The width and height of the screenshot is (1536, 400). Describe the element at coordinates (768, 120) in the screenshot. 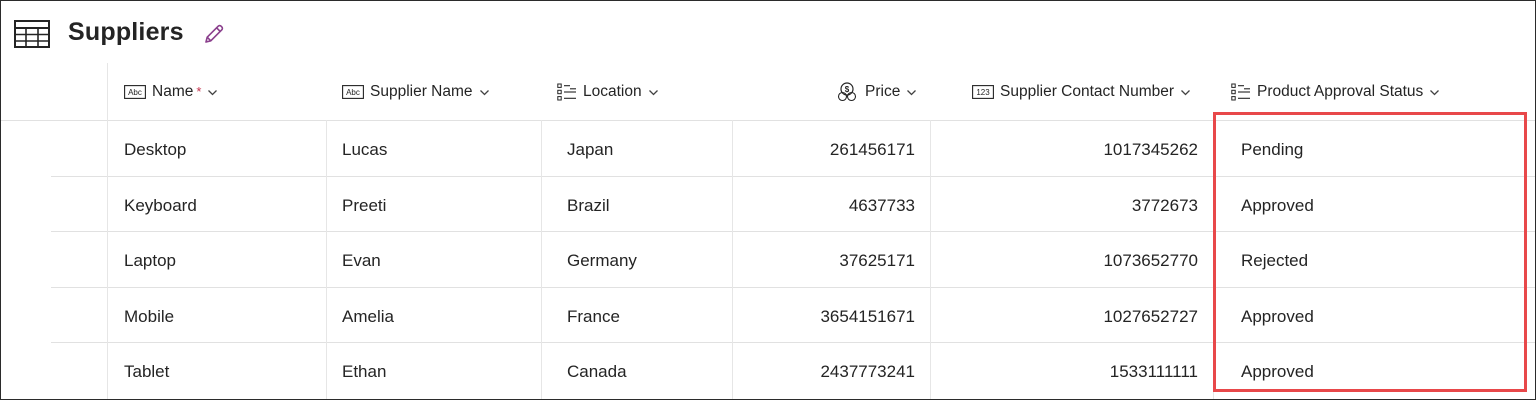

I see `header-divider` at that location.